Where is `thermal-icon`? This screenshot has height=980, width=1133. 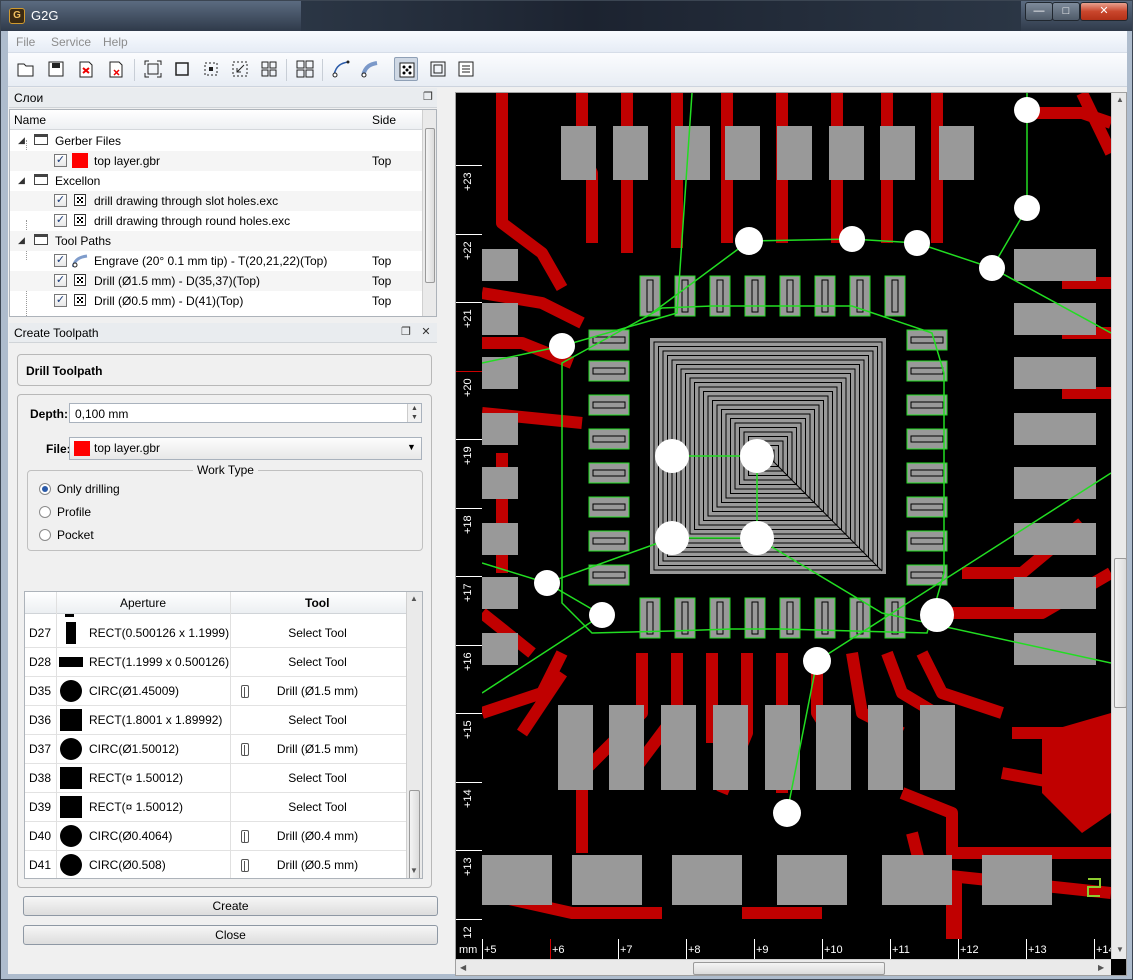
thermal-icon is located at coordinates (438, 69).